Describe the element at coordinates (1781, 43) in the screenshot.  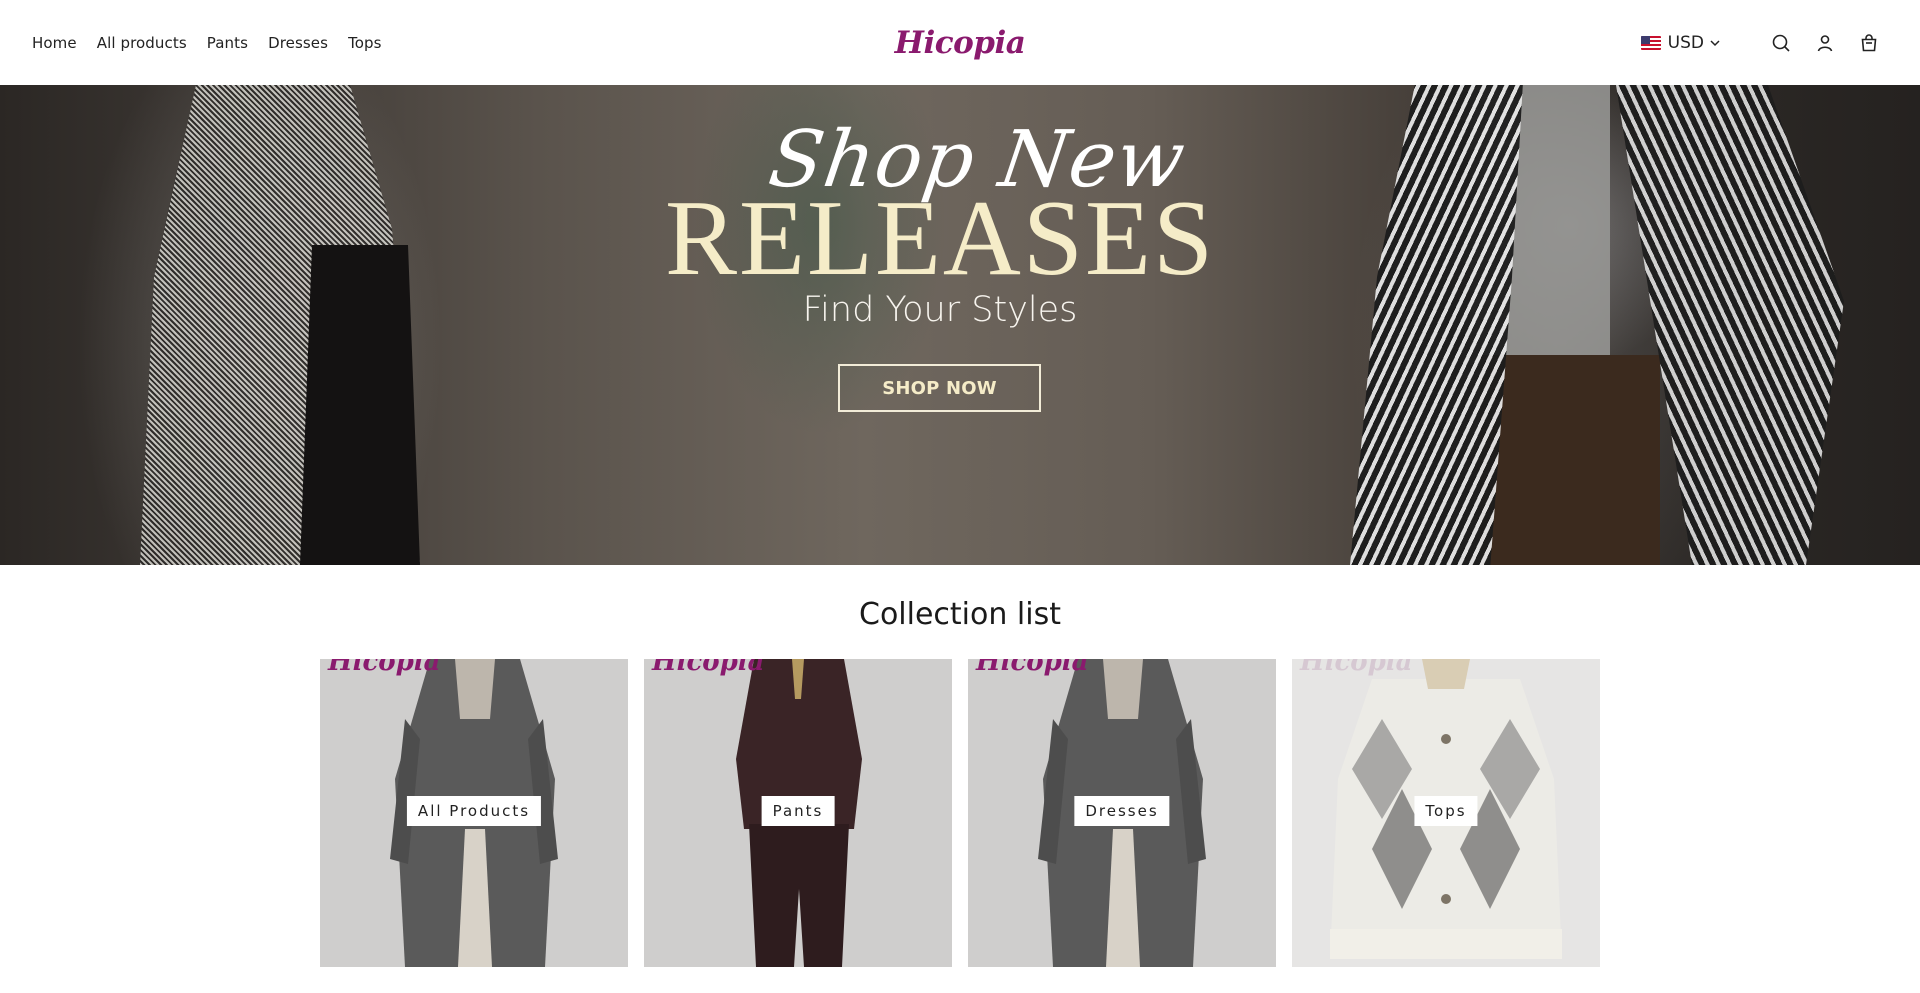
I see `search-icon` at that location.